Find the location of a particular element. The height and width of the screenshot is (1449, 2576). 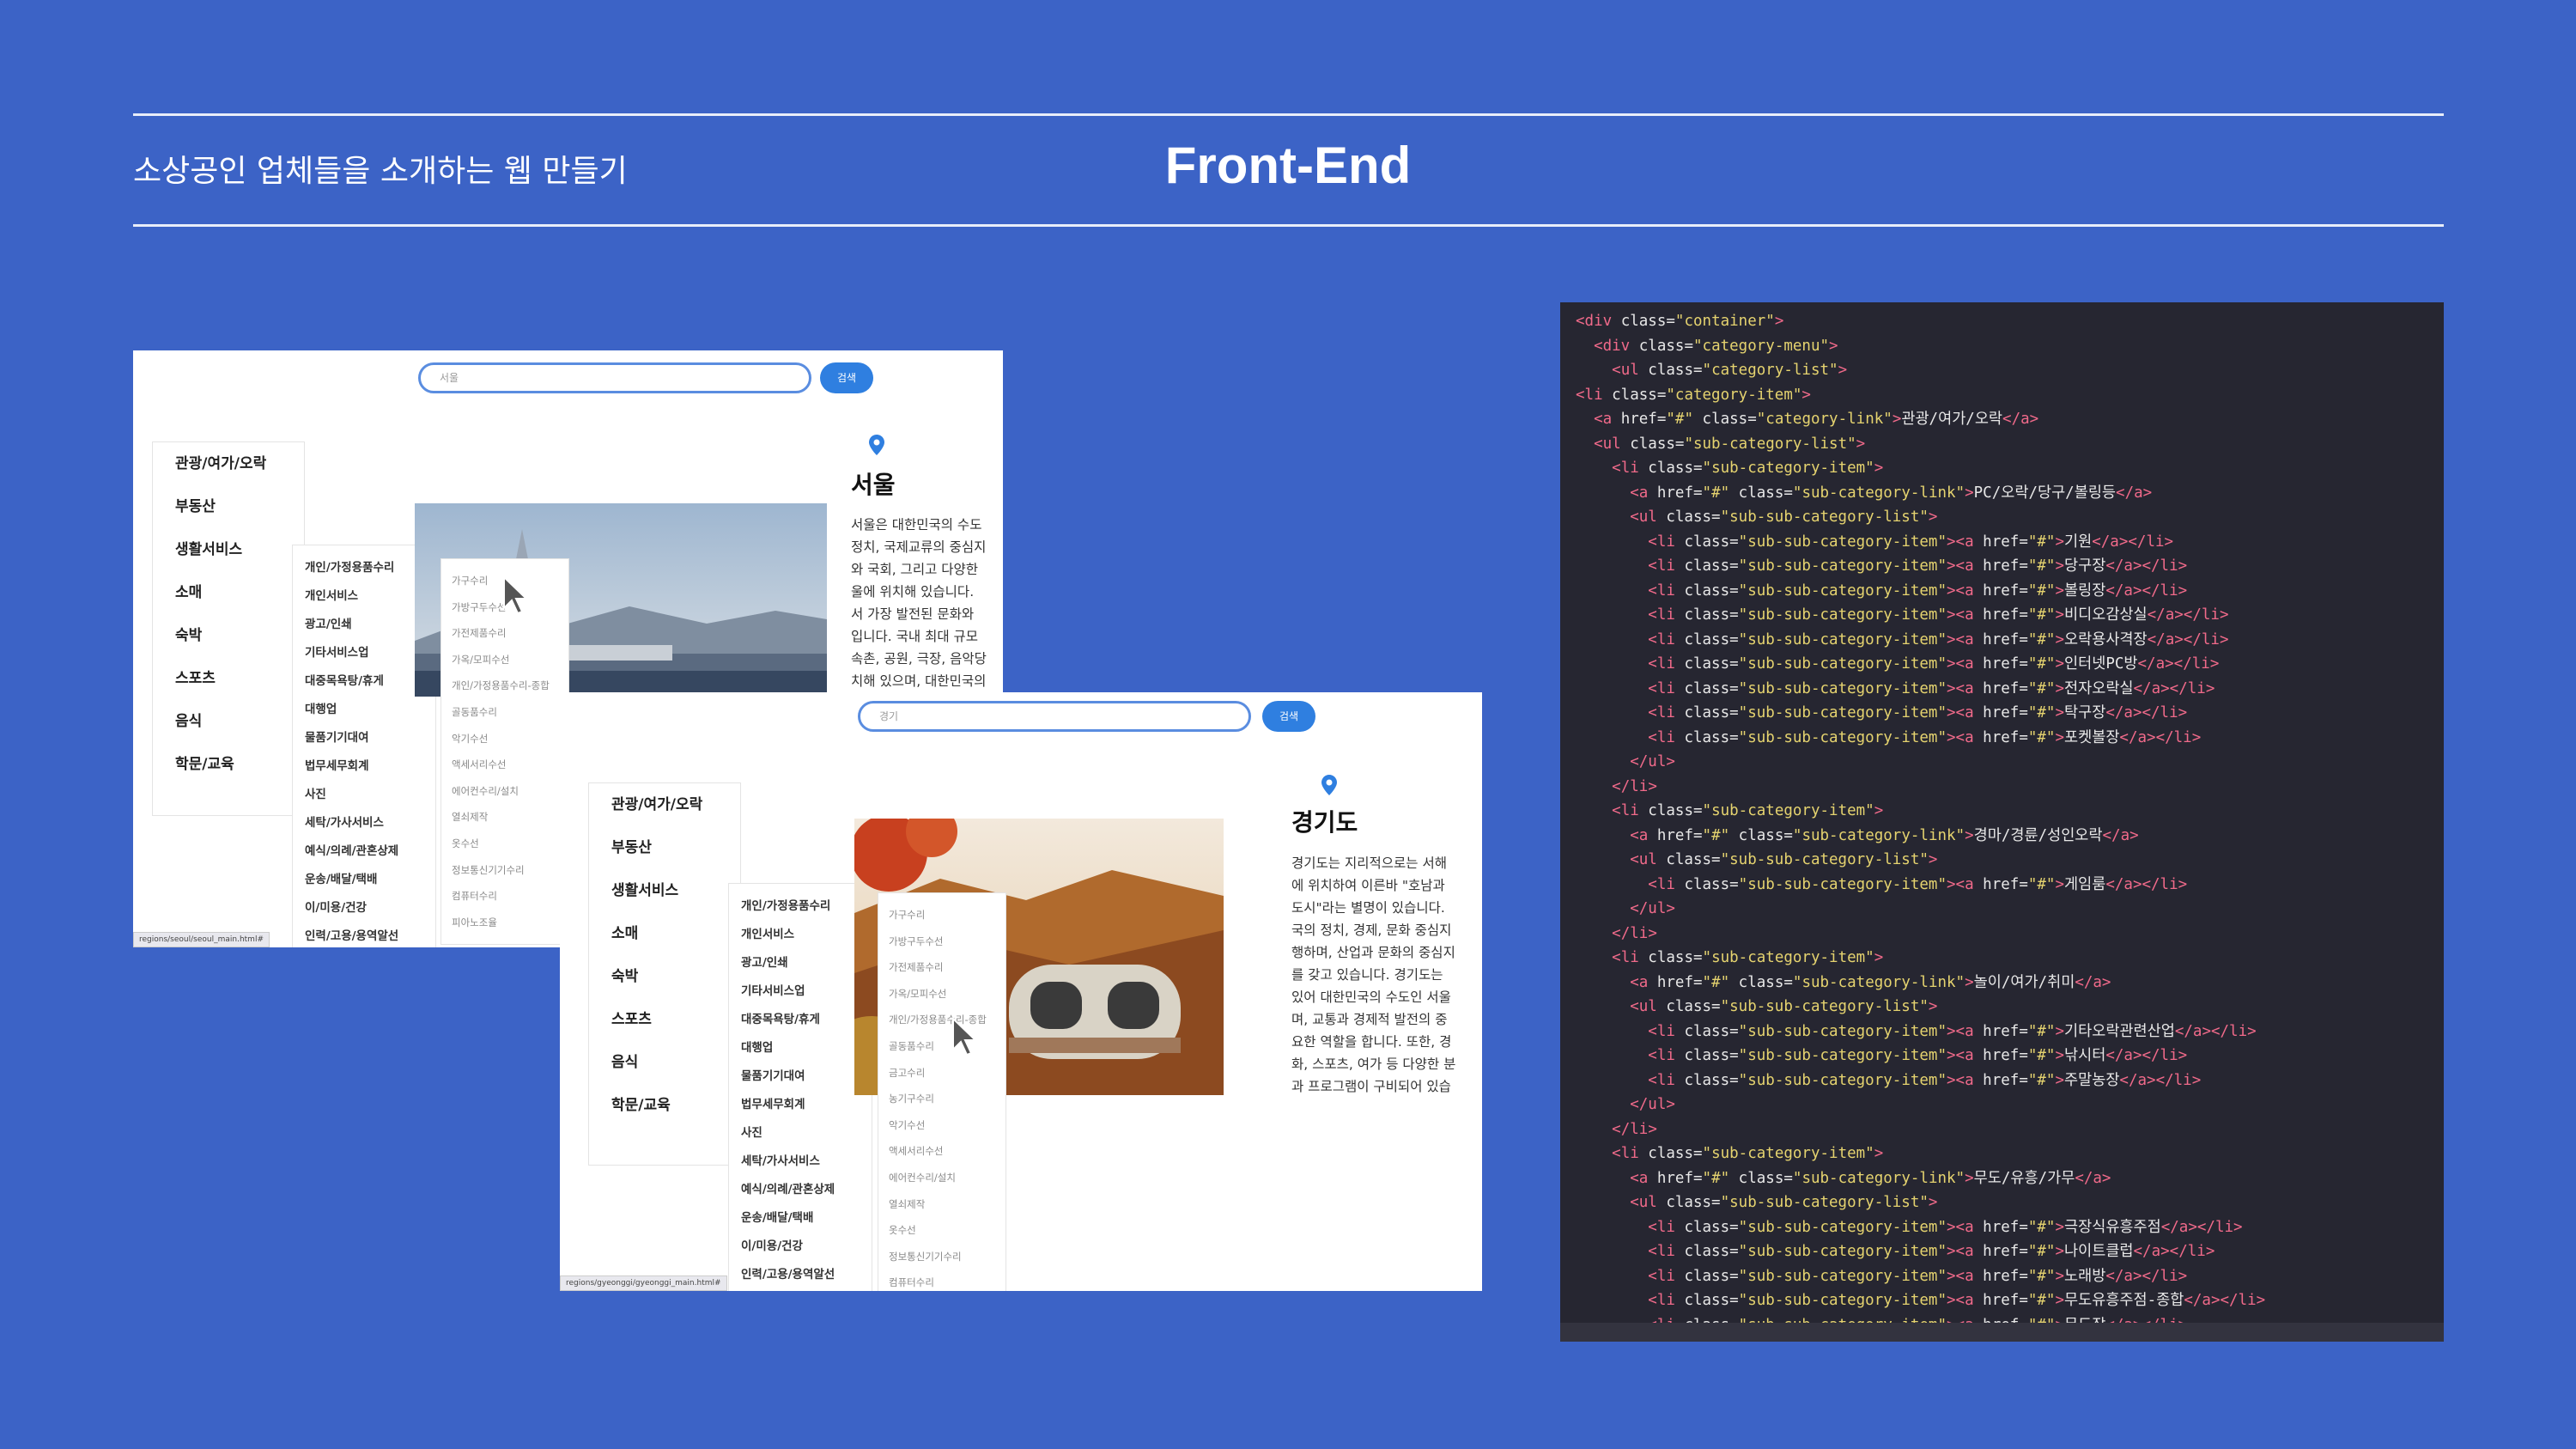

description-line: 며, 교통과 경제적 발전의 중 is located at coordinates (1369, 1020).